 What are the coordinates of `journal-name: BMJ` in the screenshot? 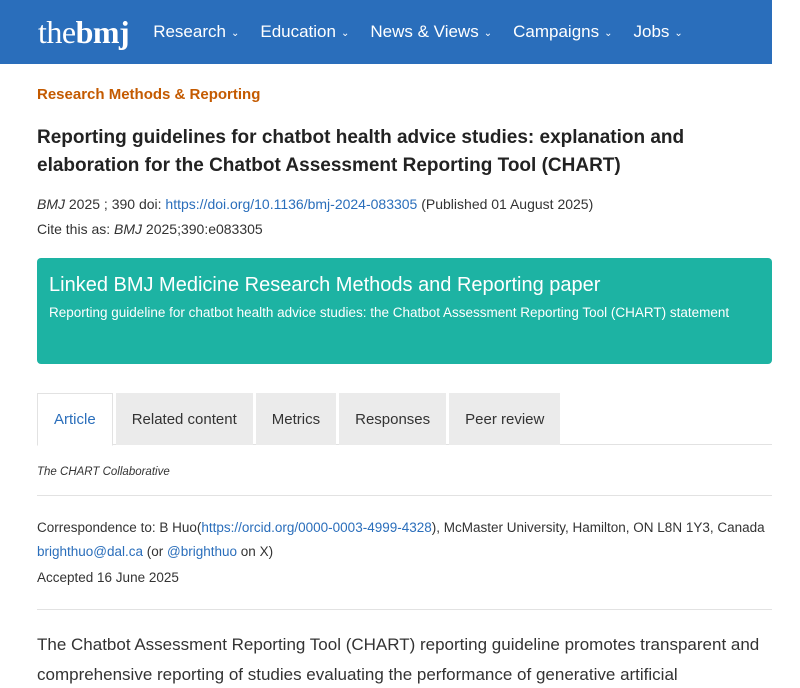 It's located at (51, 204).